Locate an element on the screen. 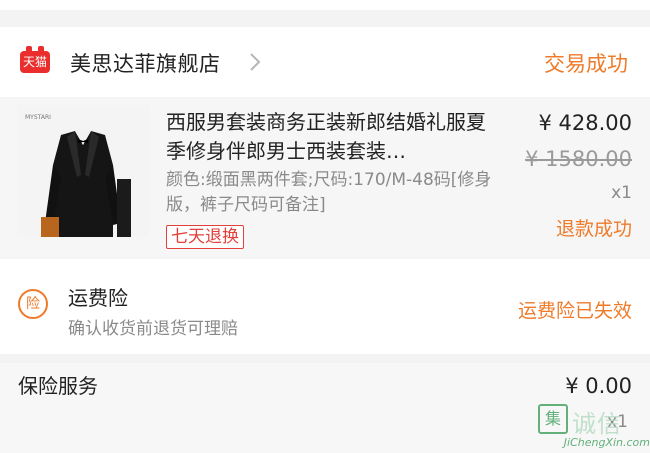  site-watermark: 集 诚信 JiChengXin.com is located at coordinates (591, 428).